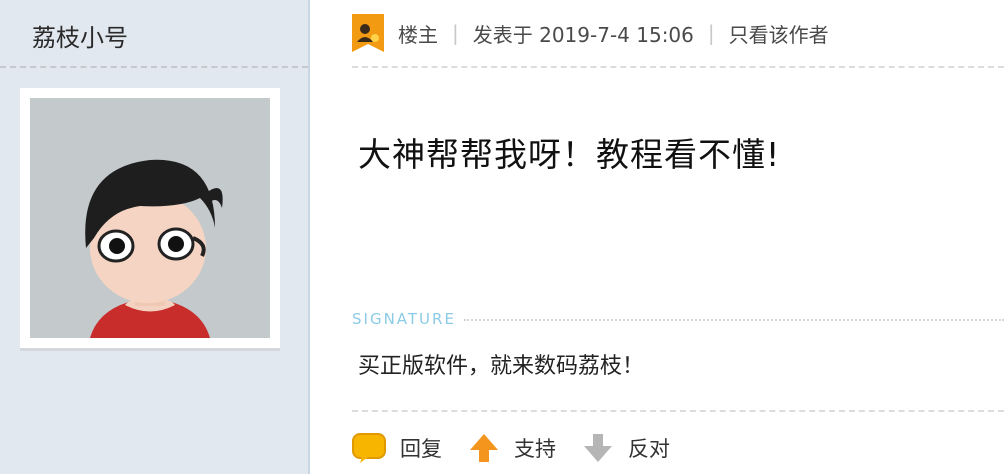 The height and width of the screenshot is (474, 1004). I want to click on sidebar-divider, so click(154, 67).